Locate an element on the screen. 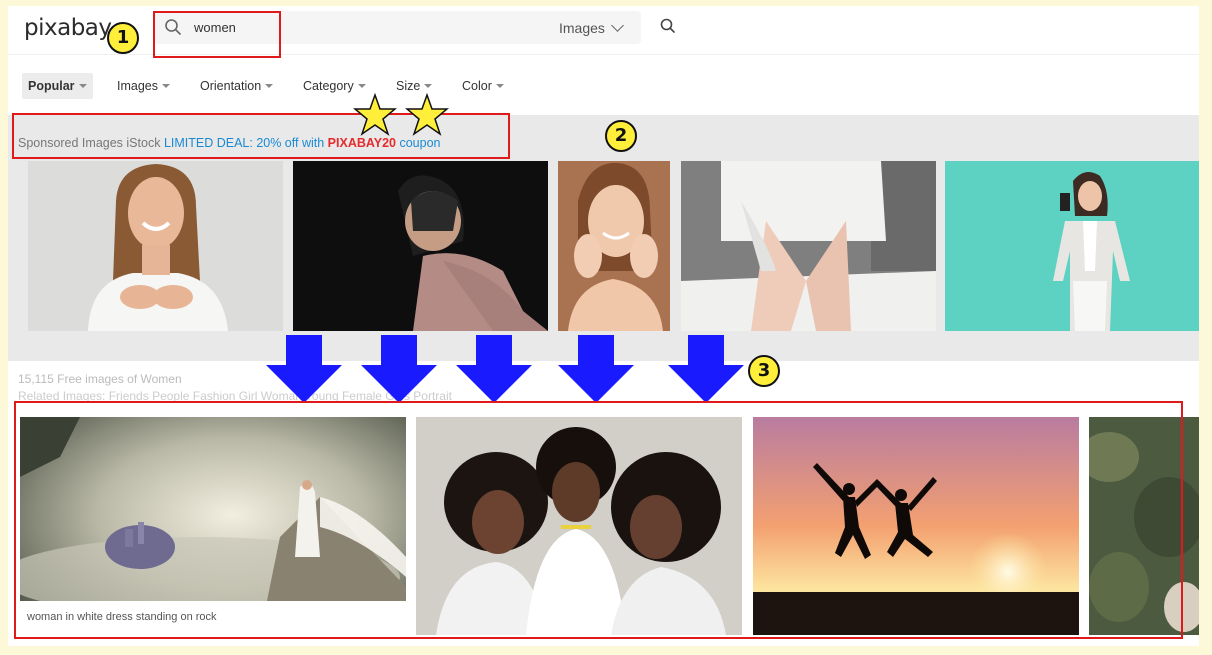  filter-label: Orientation is located at coordinates (231, 86).